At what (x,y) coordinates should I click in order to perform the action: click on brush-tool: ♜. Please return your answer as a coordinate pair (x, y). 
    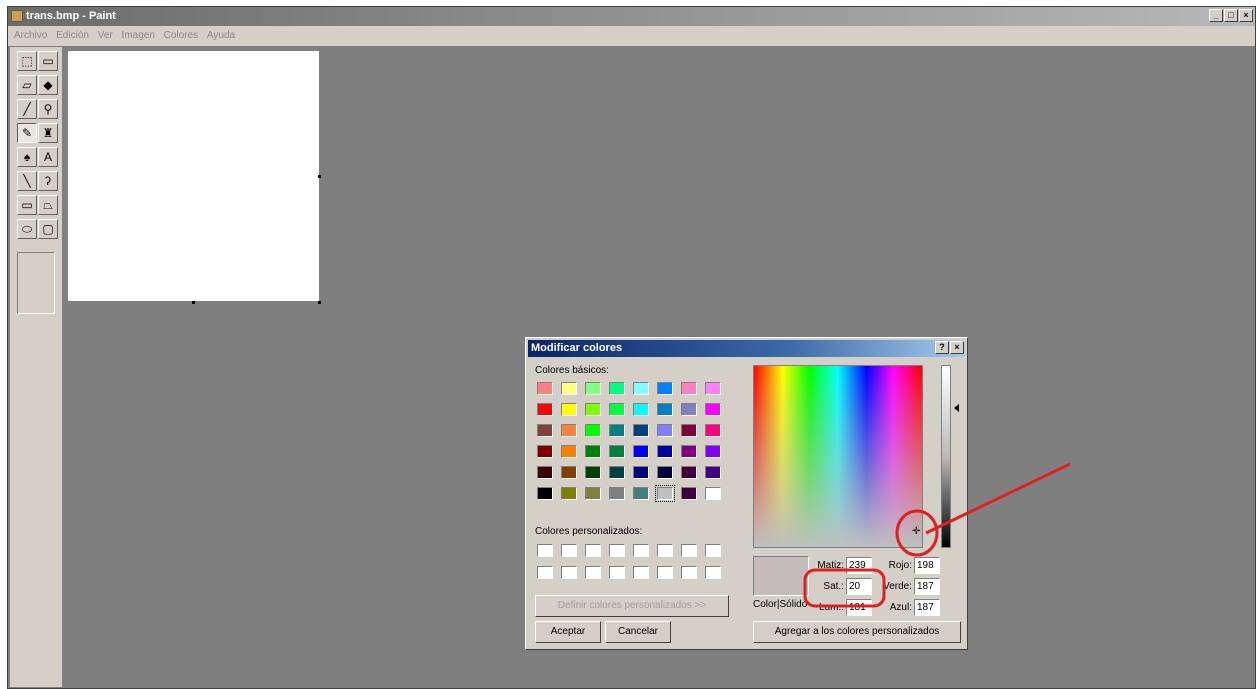
    Looking at the image, I should click on (48, 133).